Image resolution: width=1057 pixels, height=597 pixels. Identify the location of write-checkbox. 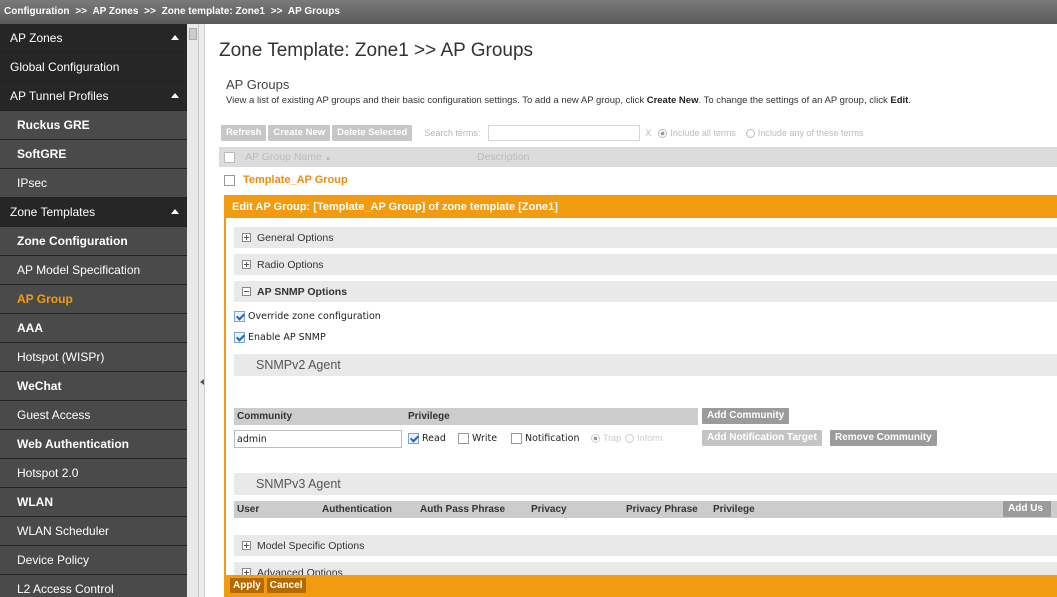
(463, 438).